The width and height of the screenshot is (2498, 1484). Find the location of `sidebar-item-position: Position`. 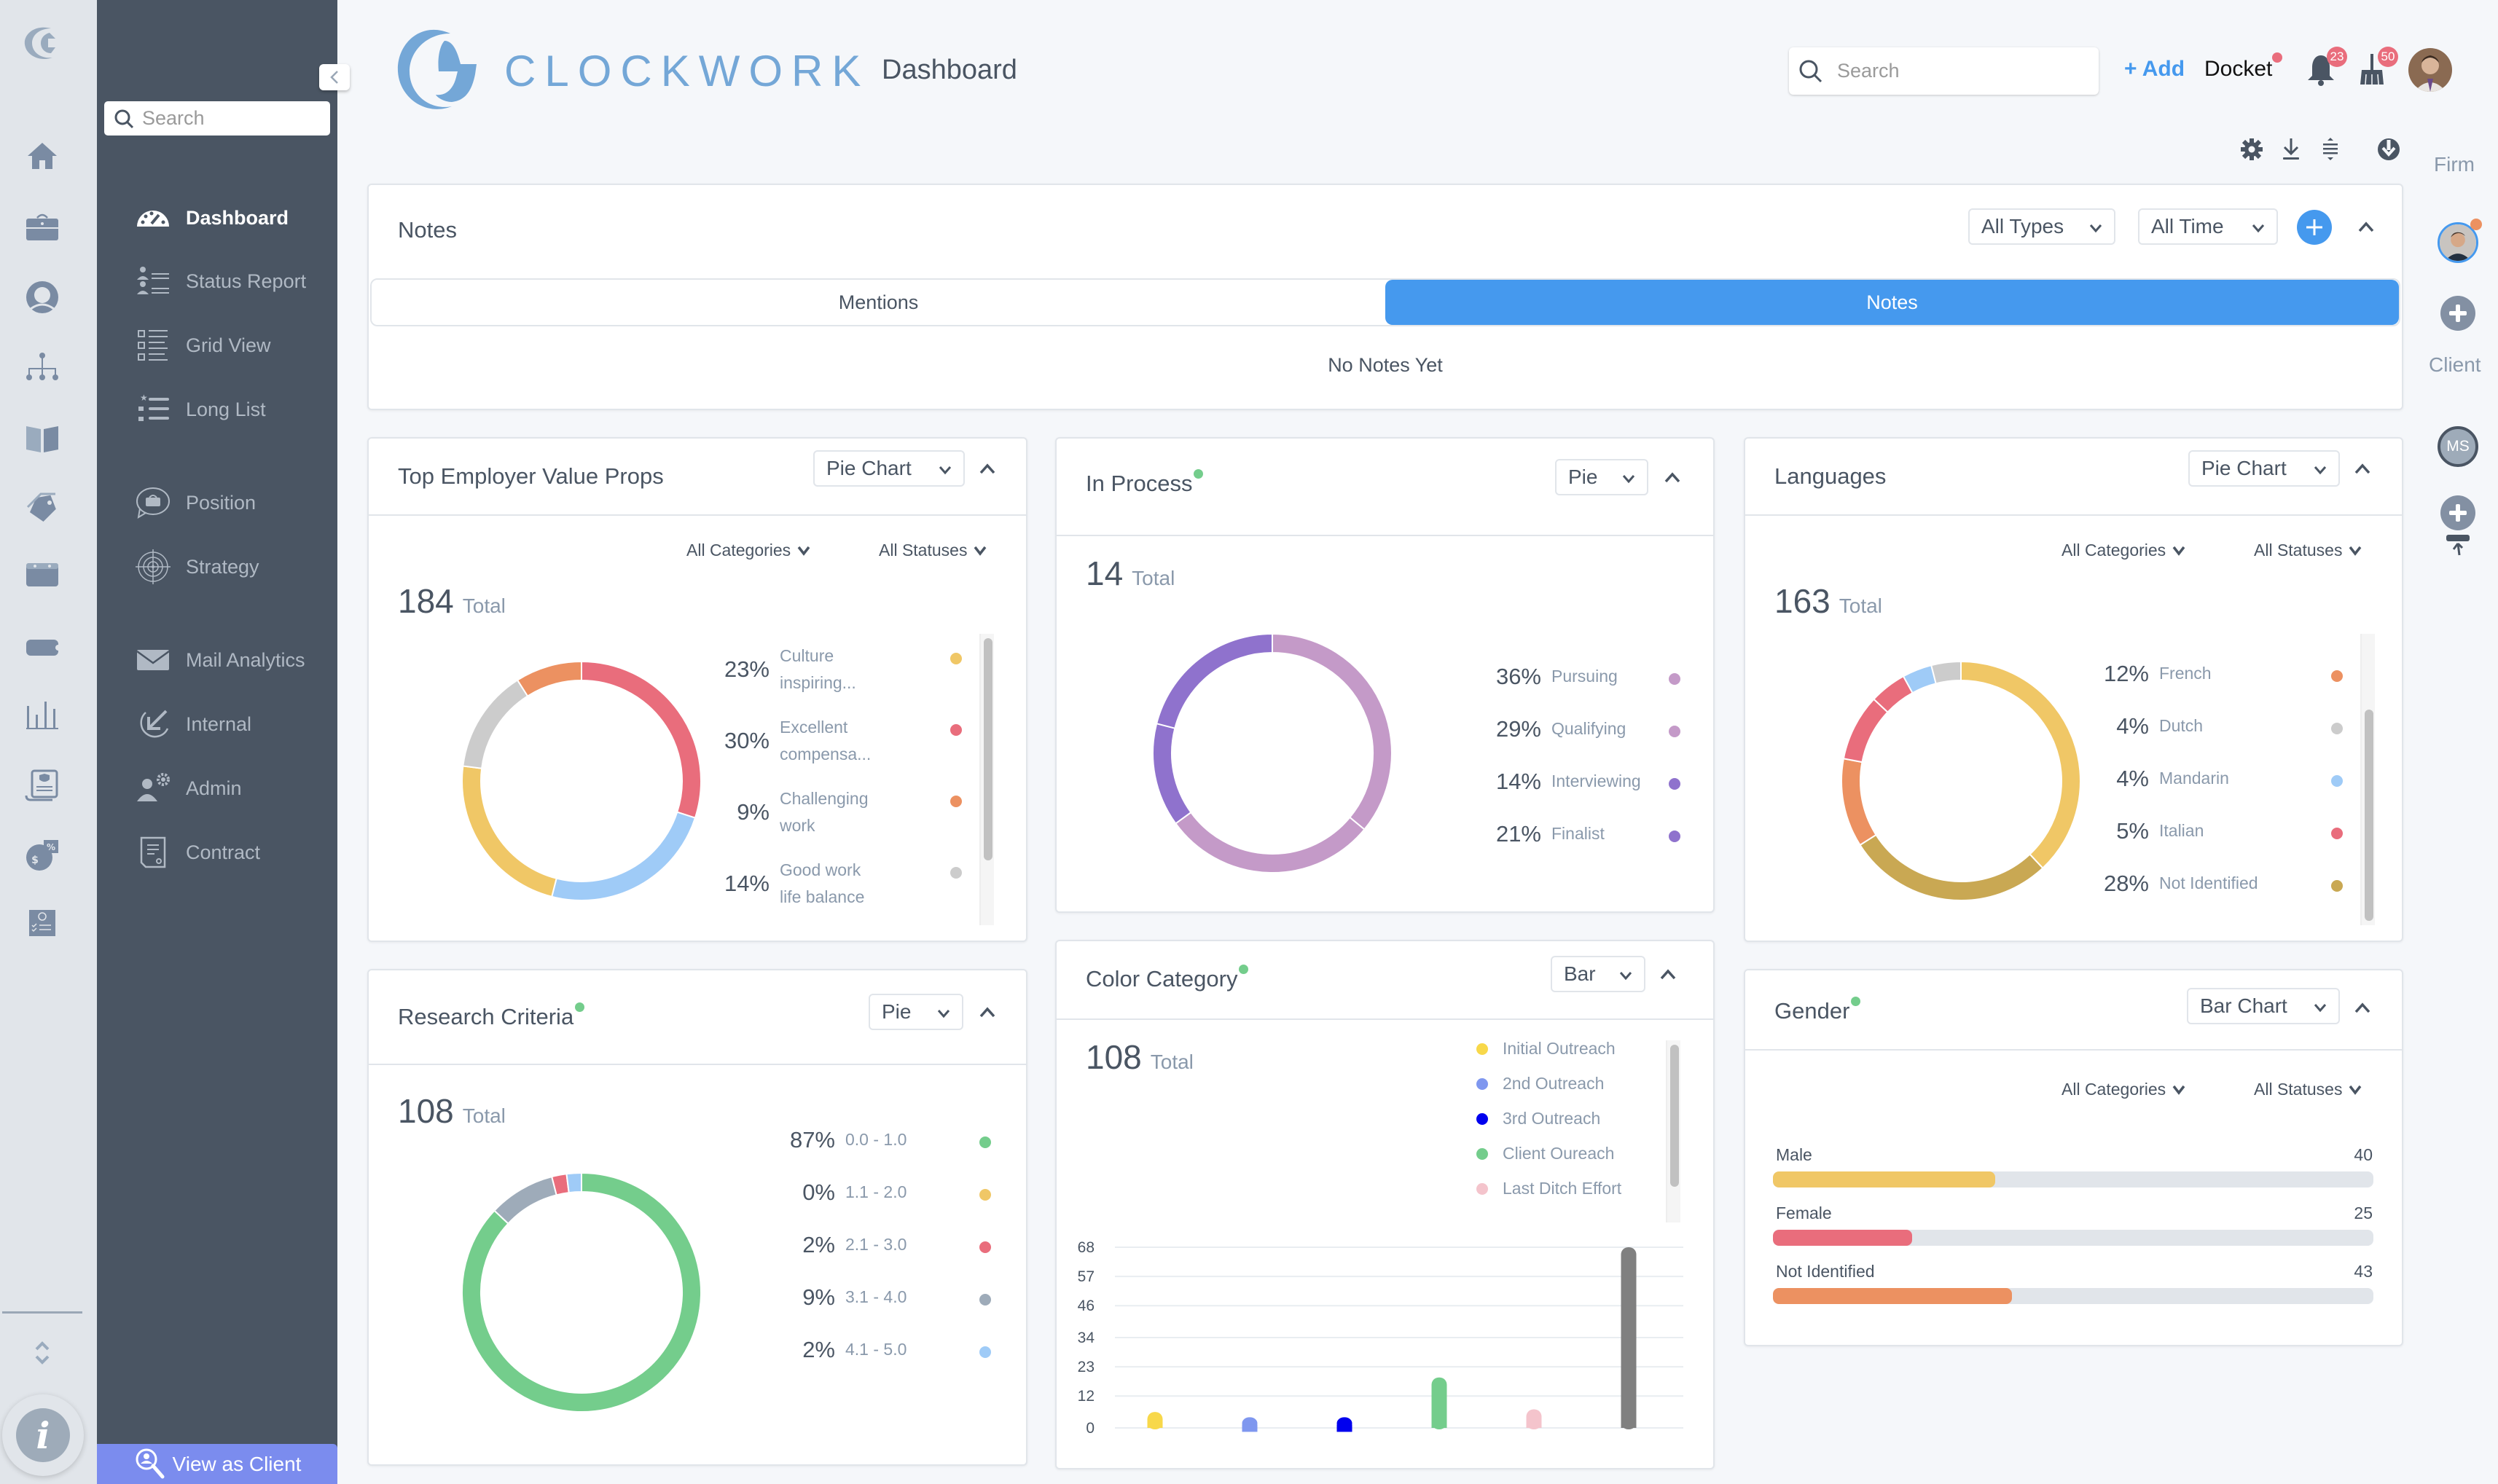

sidebar-item-position: Position is located at coordinates (196, 503).